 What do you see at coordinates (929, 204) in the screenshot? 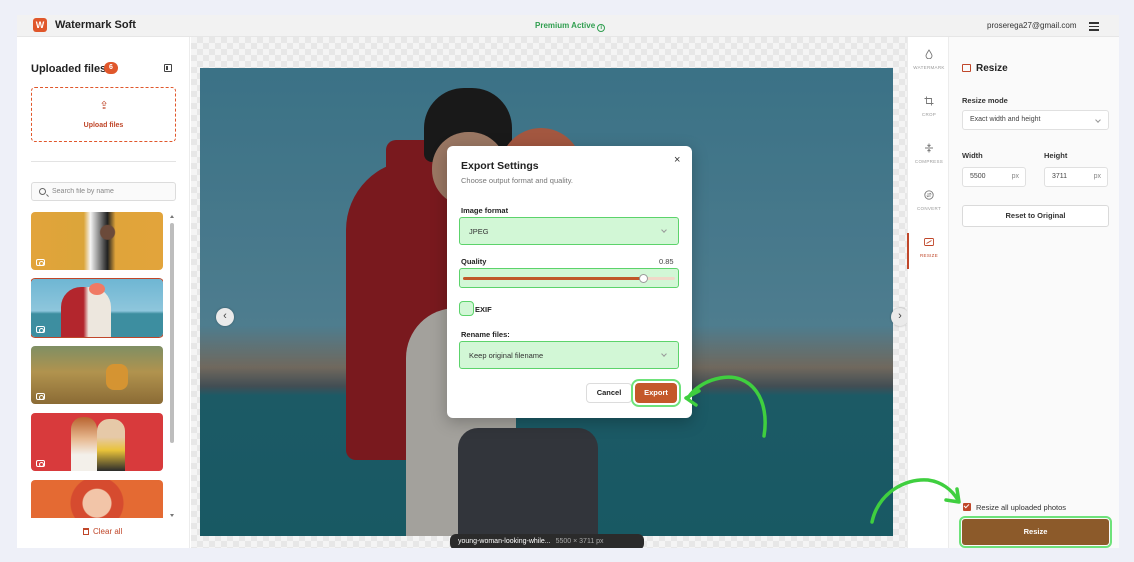
I see `tool-convert: CONVERT` at bounding box center [929, 204].